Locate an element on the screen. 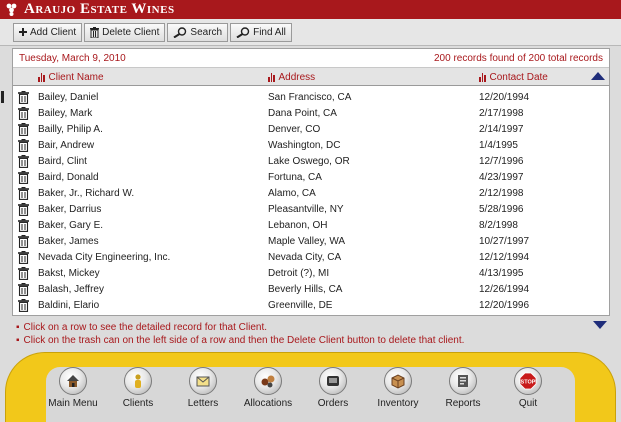 This screenshot has width=621, height=422. client-name-cell: Bailey, Mark is located at coordinates (65, 113).